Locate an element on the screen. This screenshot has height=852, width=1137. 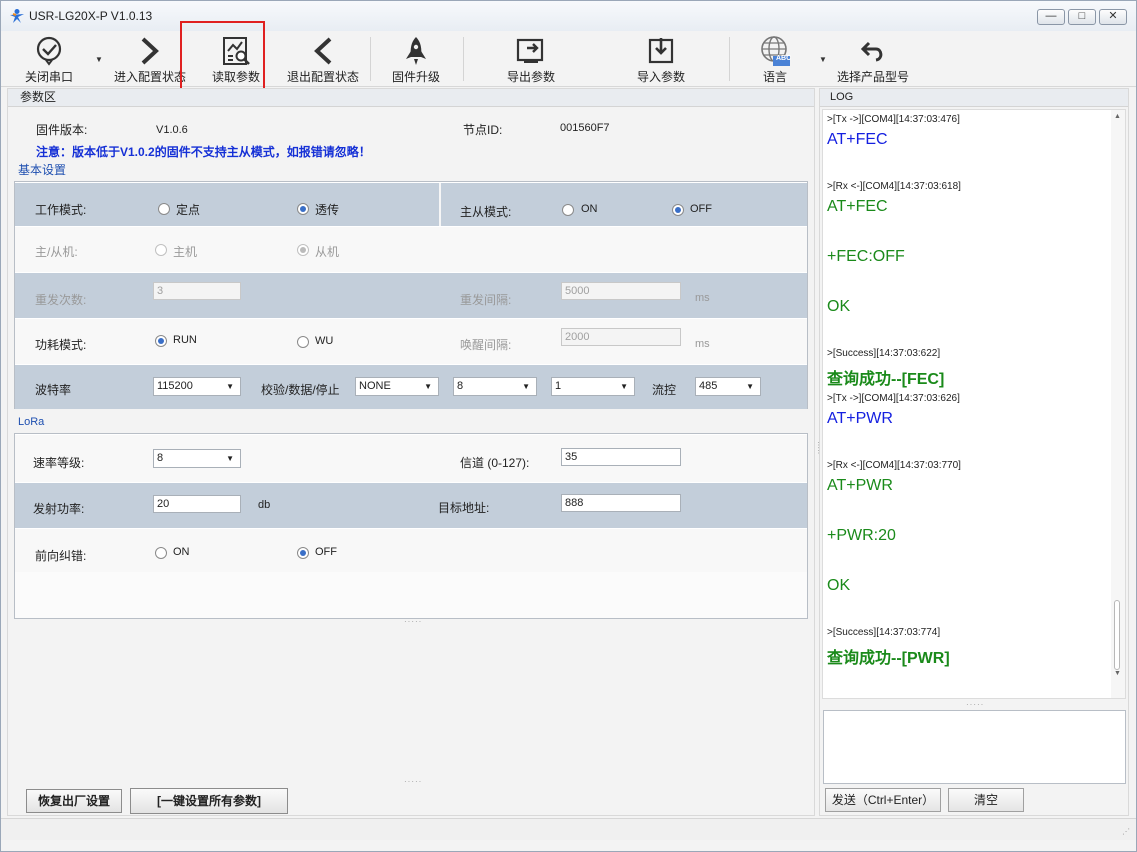
master-slave-on-radio is located at coordinates (568, 210).